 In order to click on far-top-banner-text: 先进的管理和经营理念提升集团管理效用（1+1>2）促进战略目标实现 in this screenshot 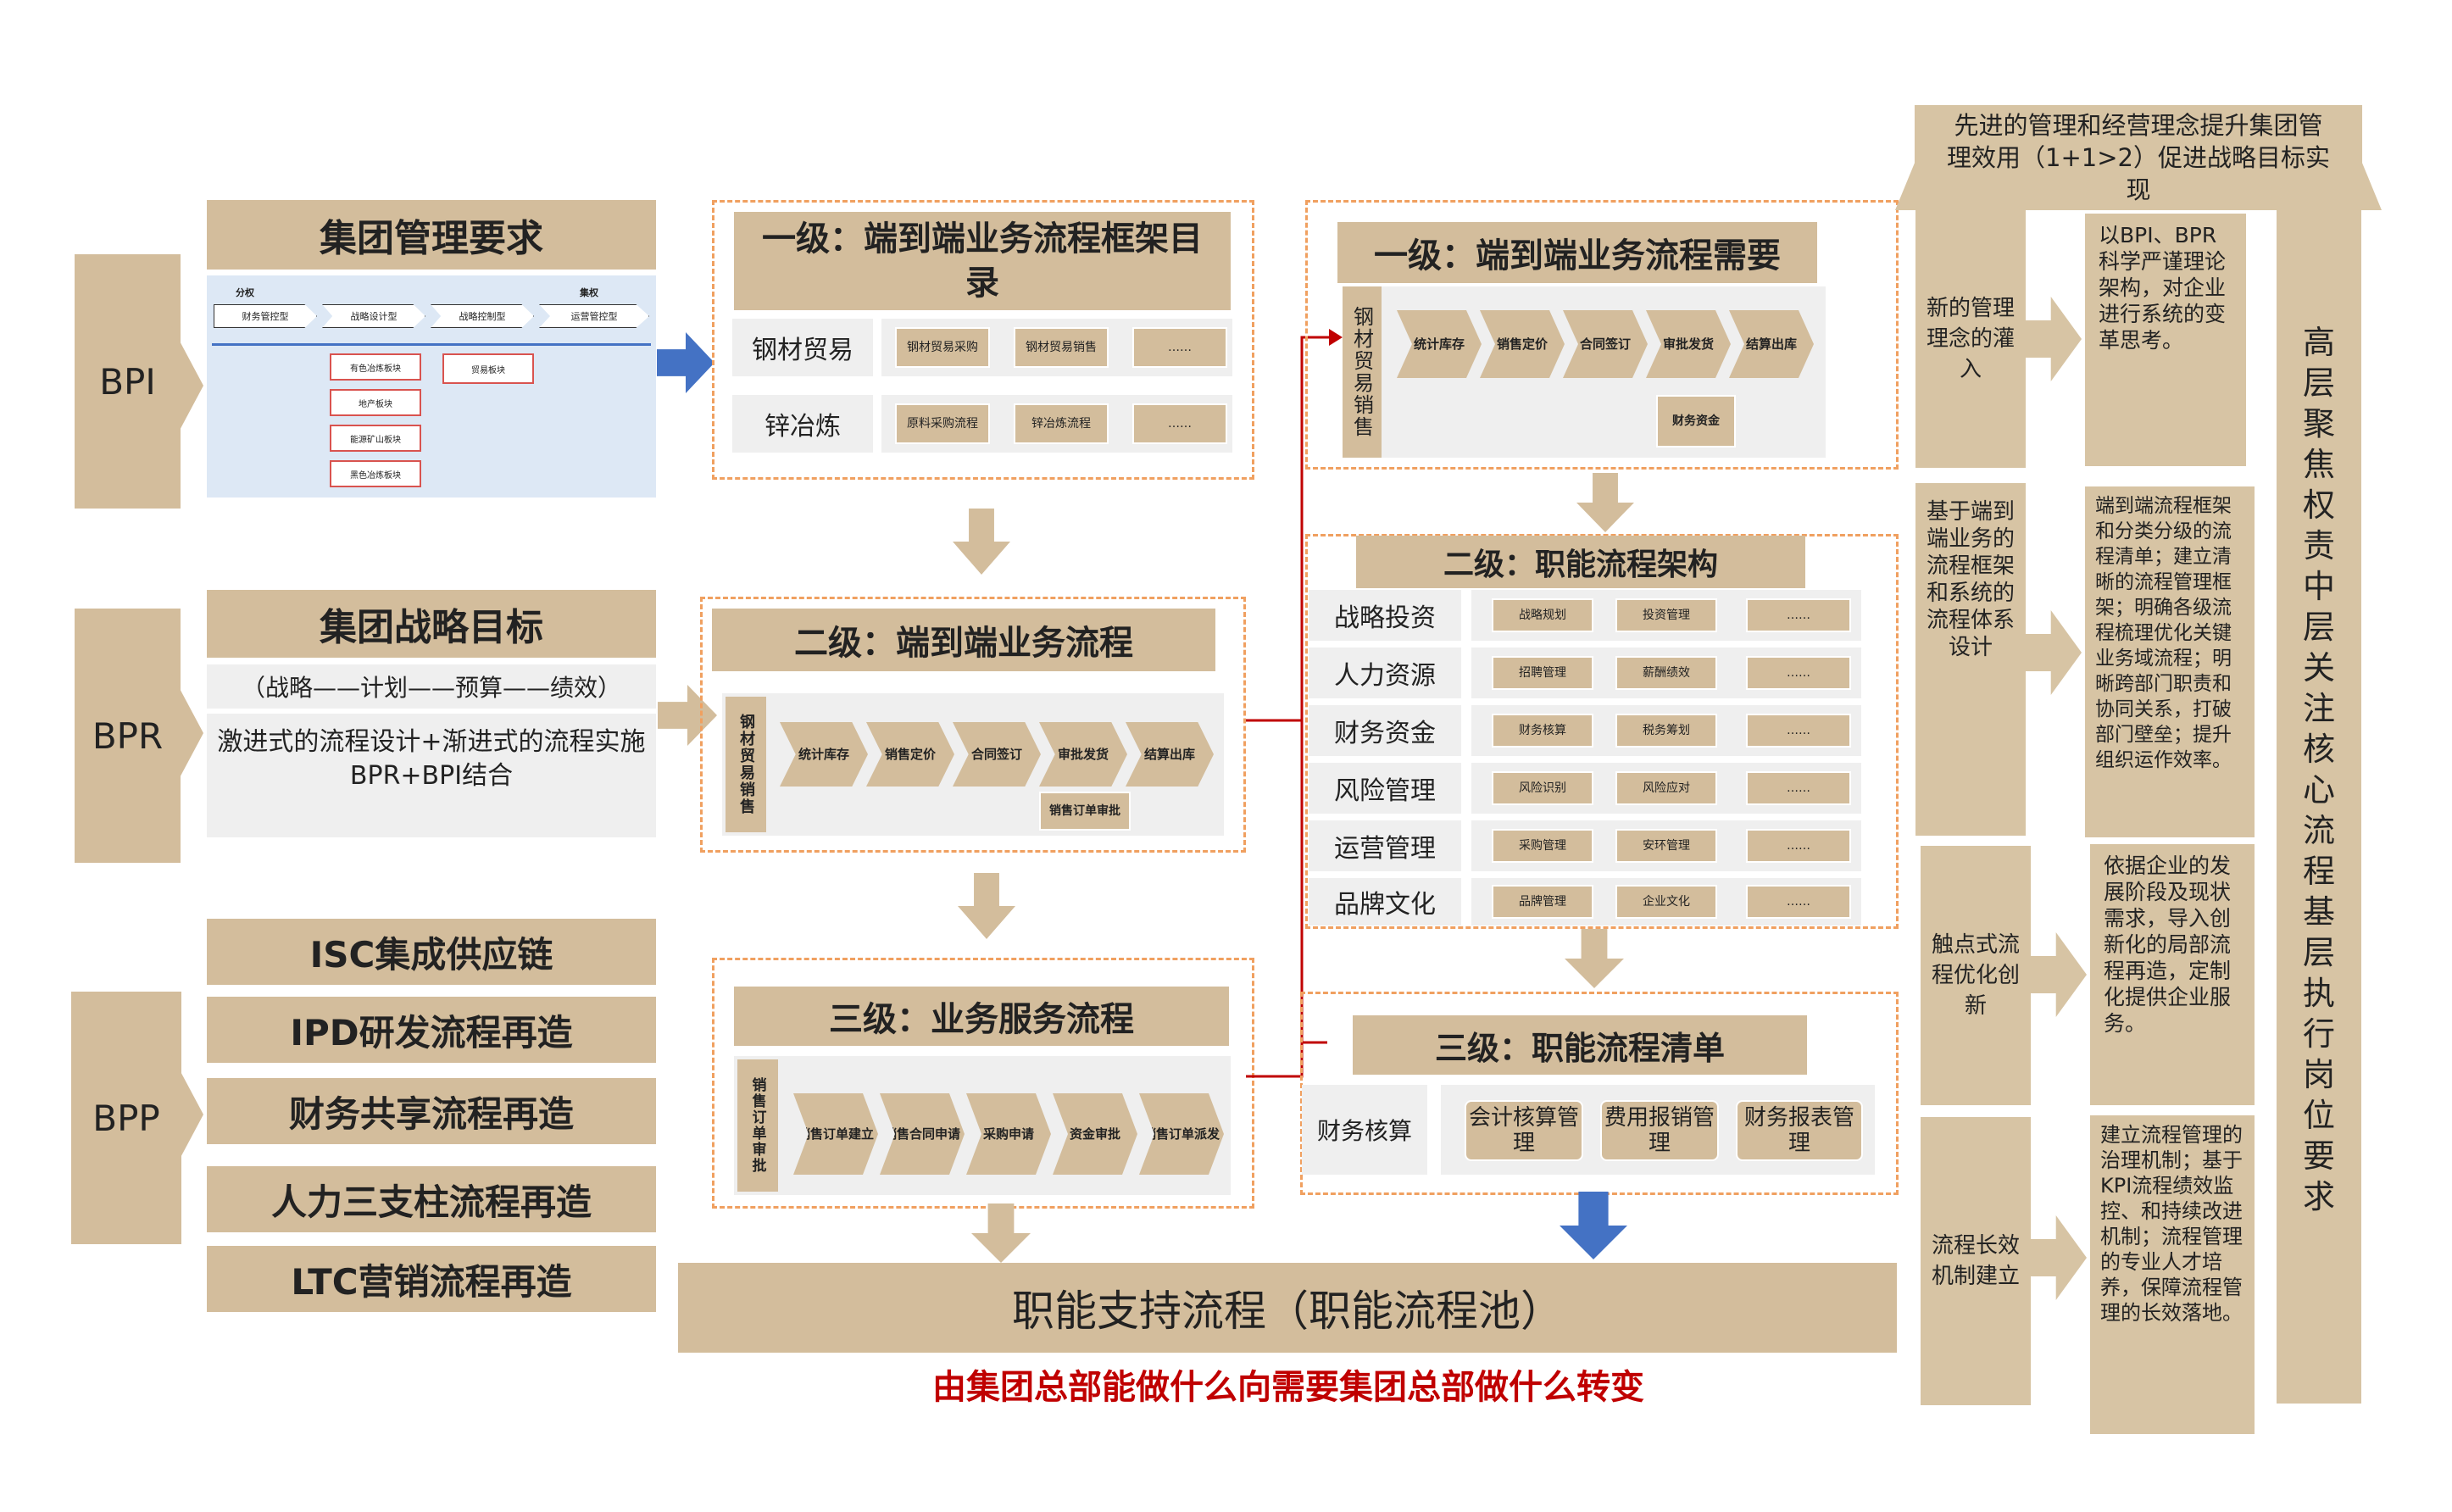, I will do `click(2138, 157)`.